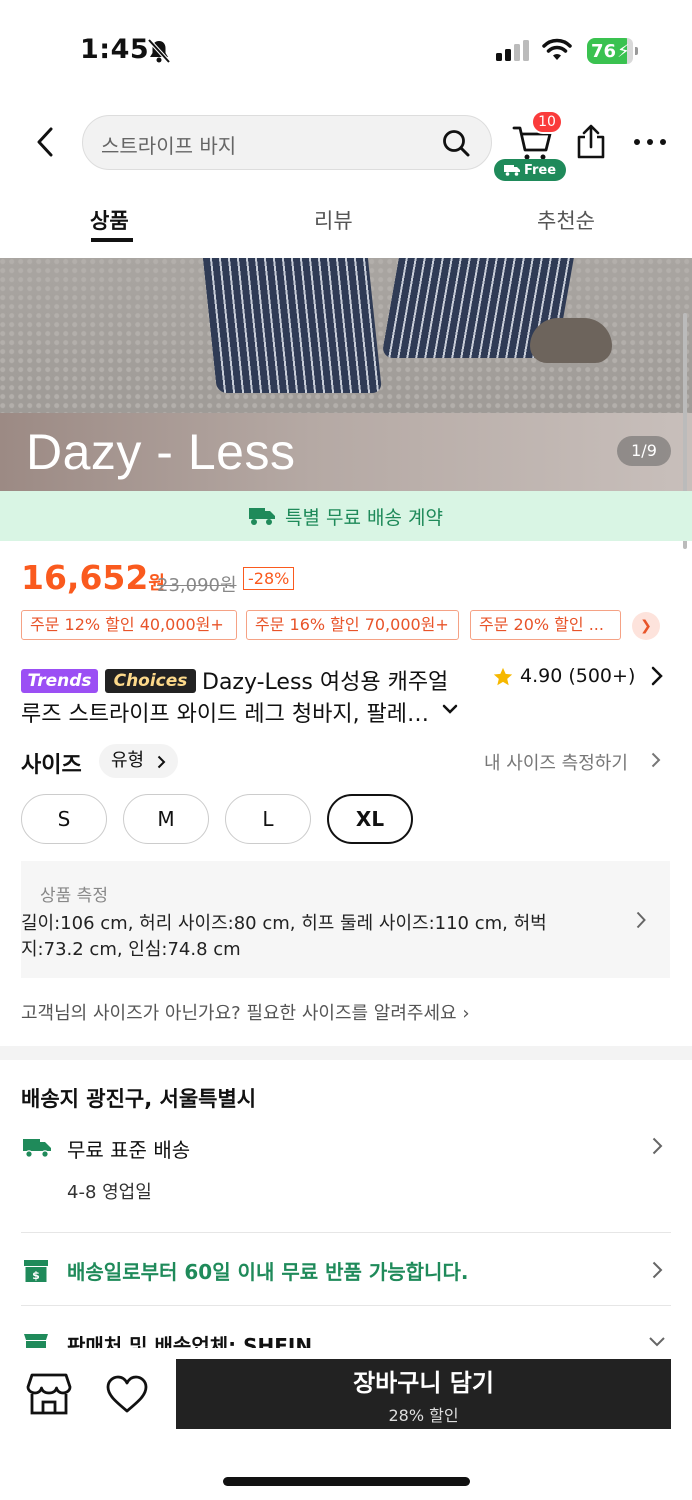  Describe the element at coordinates (287, 142) in the screenshot. I see `search-input: 스트라이프 바지` at that location.